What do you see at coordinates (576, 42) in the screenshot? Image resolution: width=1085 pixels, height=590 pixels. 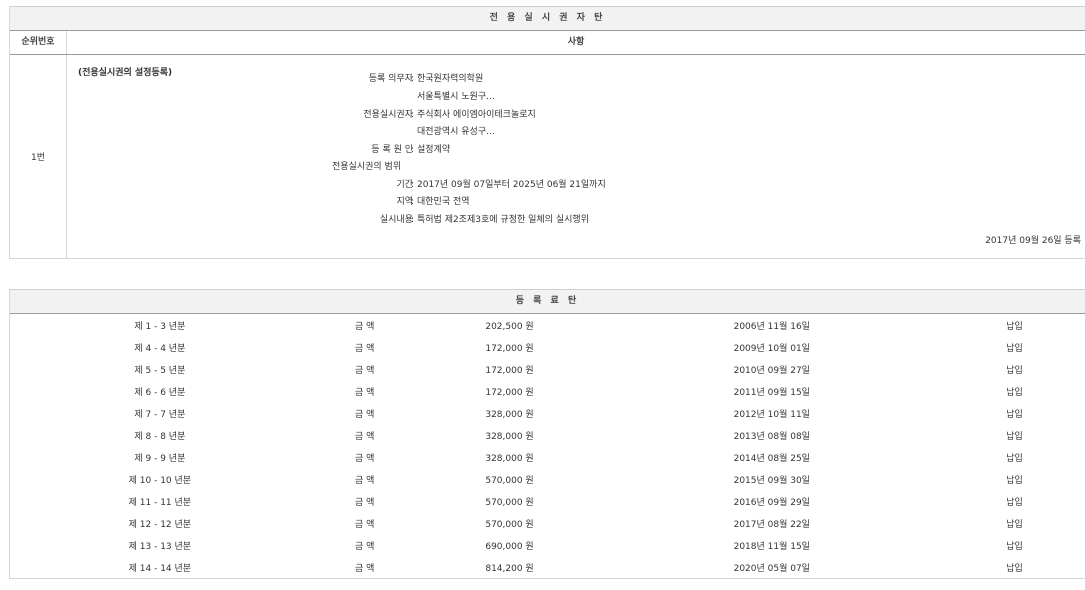 I see `matters-column-header: 사항` at bounding box center [576, 42].